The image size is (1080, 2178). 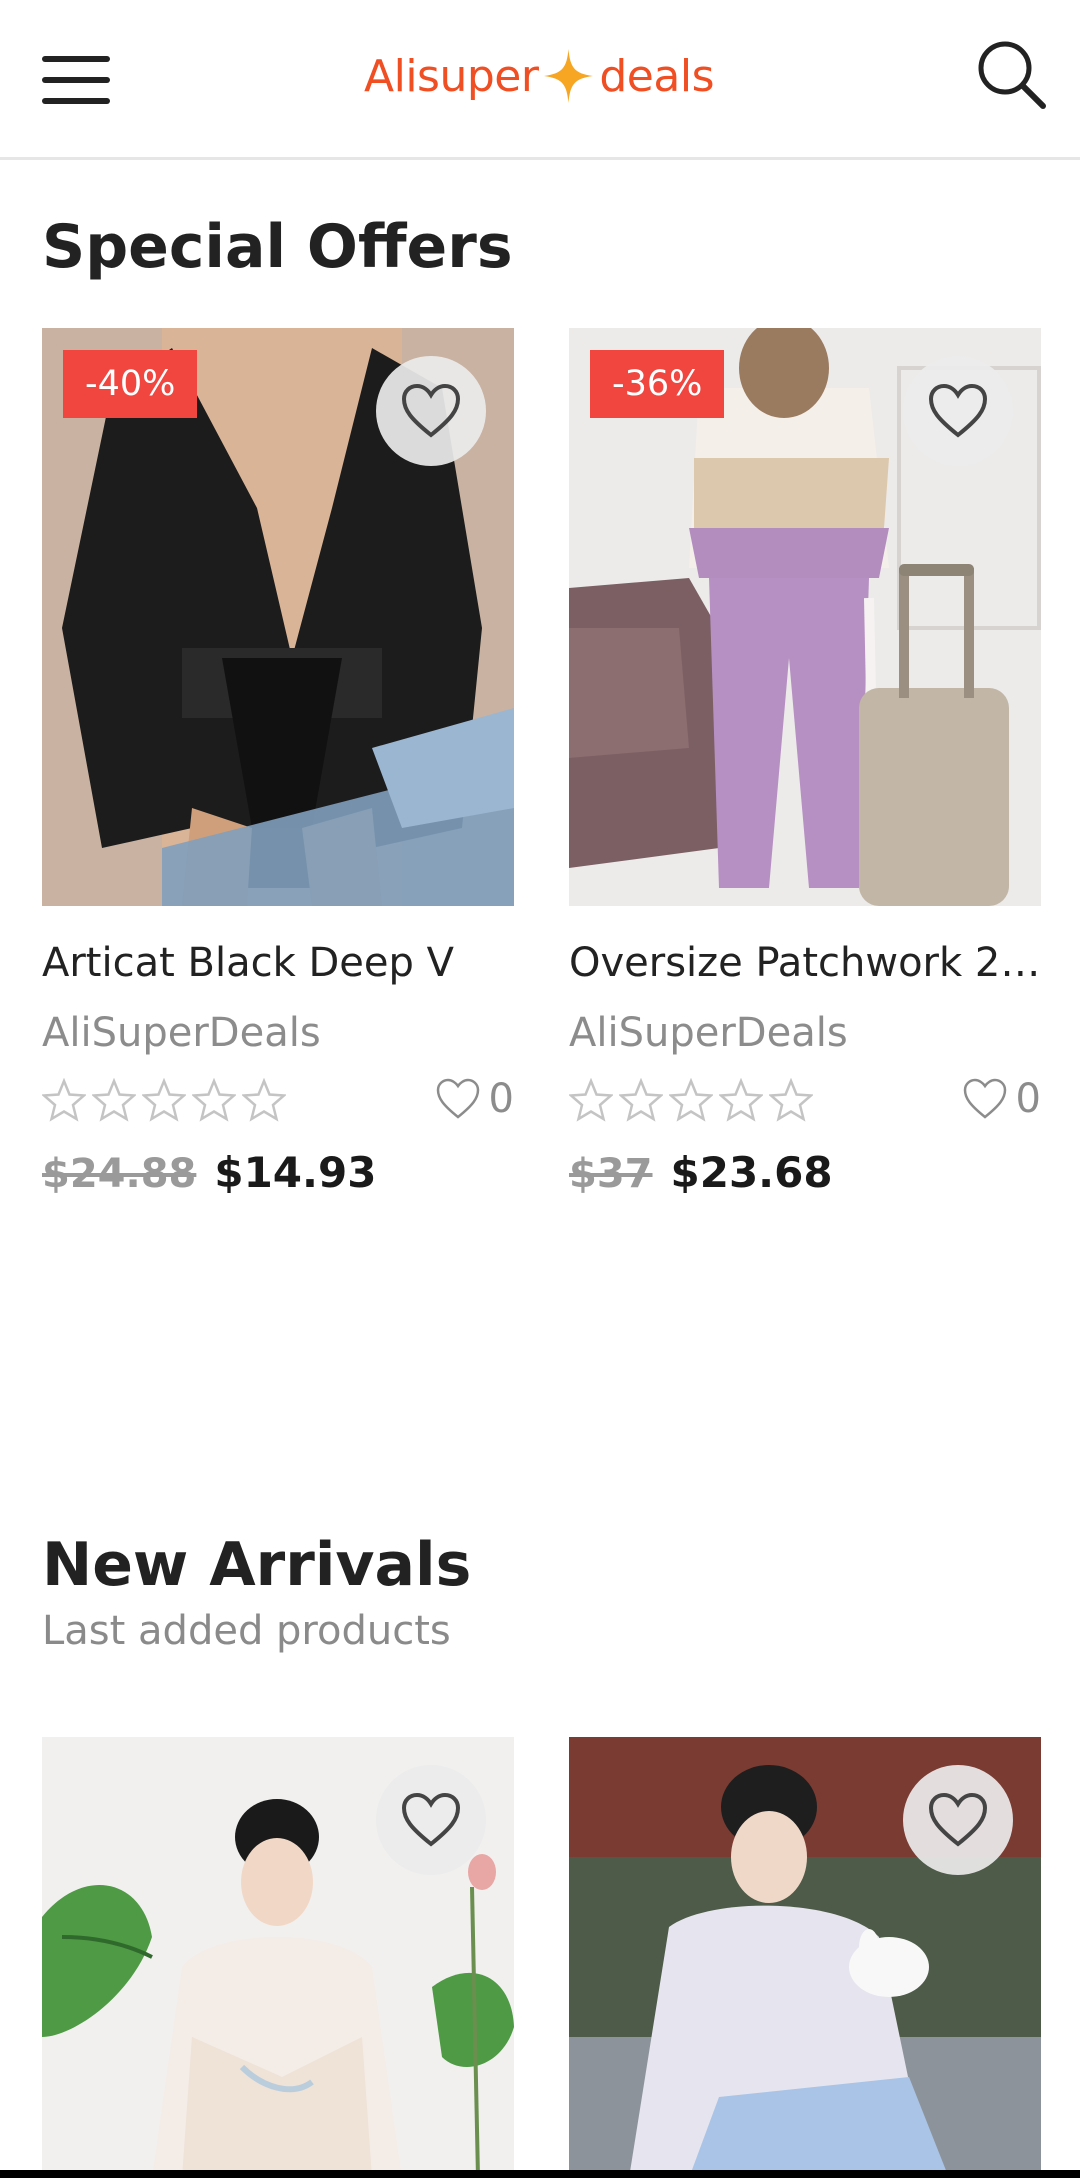 I want to click on top-app-bar: Alisuper deals, so click(x=540, y=80).